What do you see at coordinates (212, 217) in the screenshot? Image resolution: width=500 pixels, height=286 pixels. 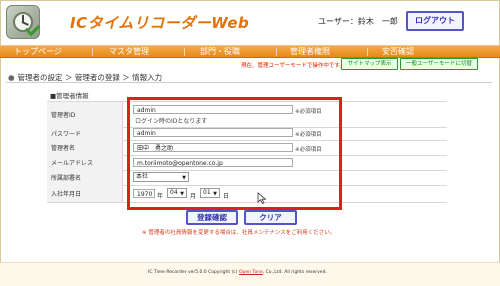 I see `confirm-button: 登録確認` at bounding box center [212, 217].